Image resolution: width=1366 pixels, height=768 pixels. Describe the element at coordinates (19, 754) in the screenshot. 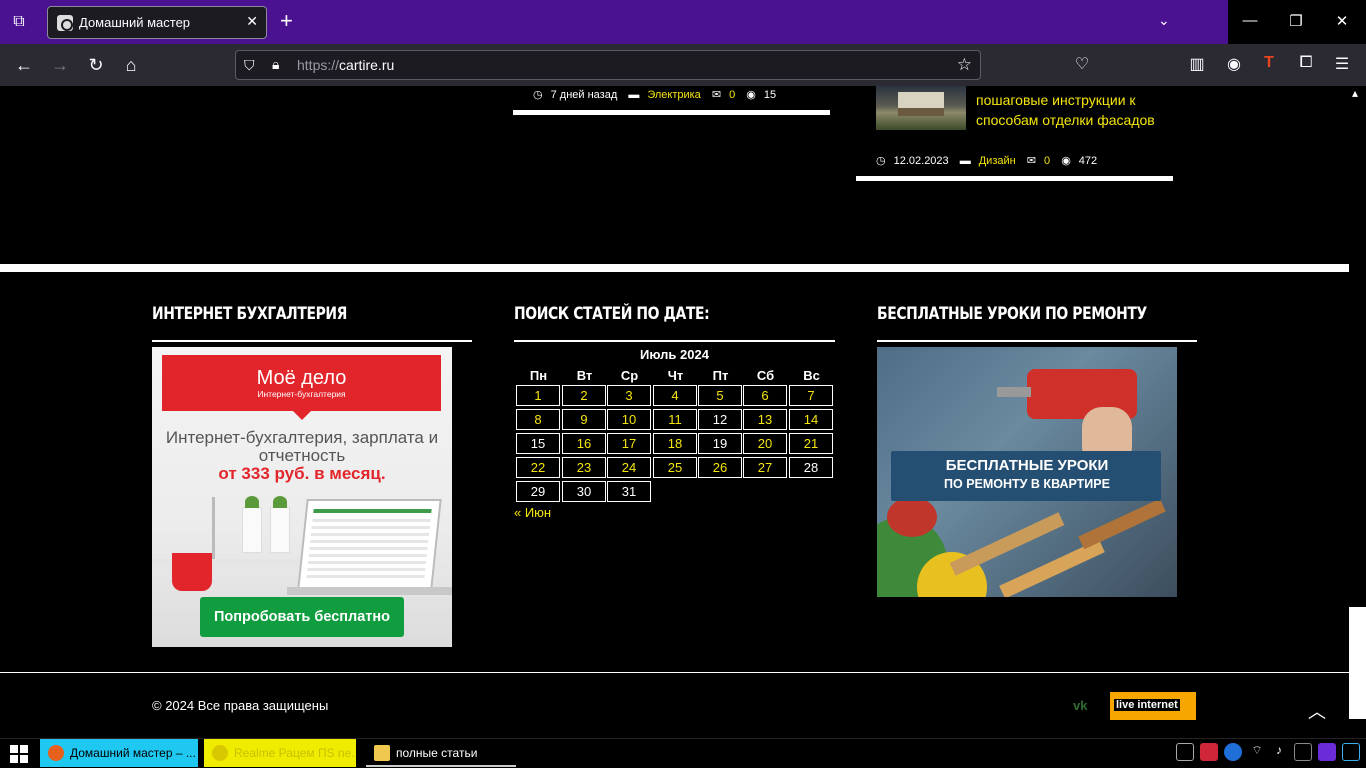

I see `windows-start-icon` at that location.